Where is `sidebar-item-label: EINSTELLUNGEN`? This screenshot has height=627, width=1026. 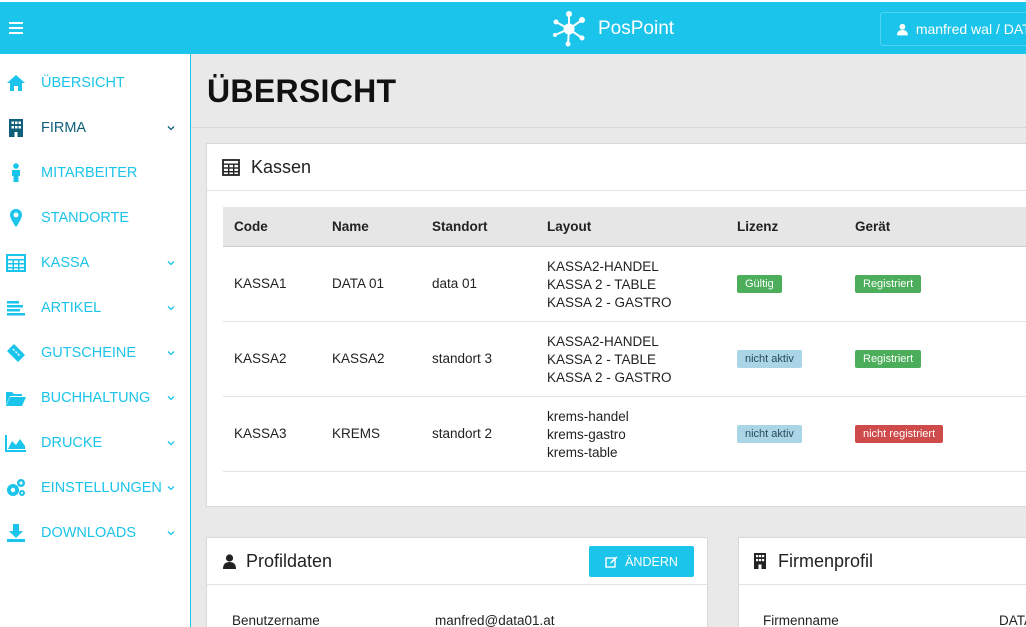 sidebar-item-label: EINSTELLUNGEN is located at coordinates (101, 487).